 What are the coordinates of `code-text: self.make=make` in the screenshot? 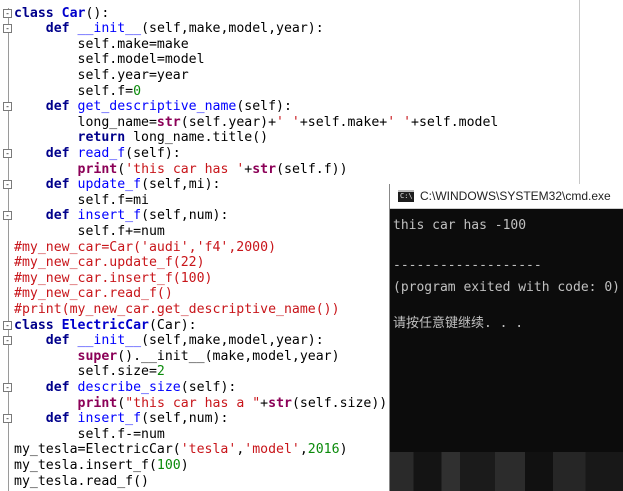 It's located at (101, 45).